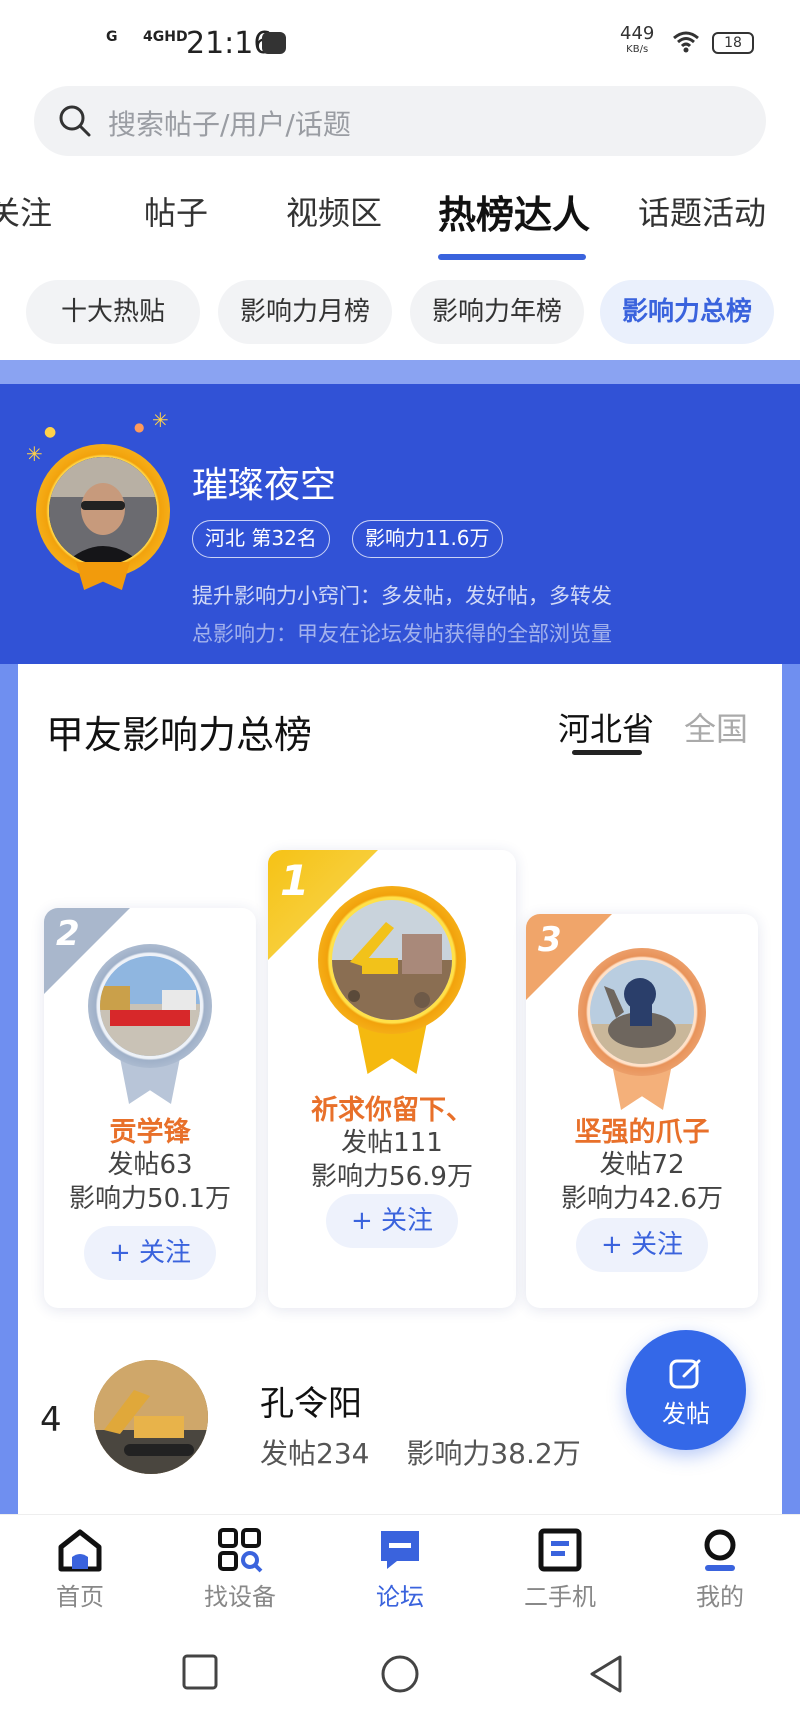 The width and height of the screenshot is (800, 1733). Describe the element at coordinates (165, 37) in the screenshot. I see `network-type-indicator: 4GHD` at that location.